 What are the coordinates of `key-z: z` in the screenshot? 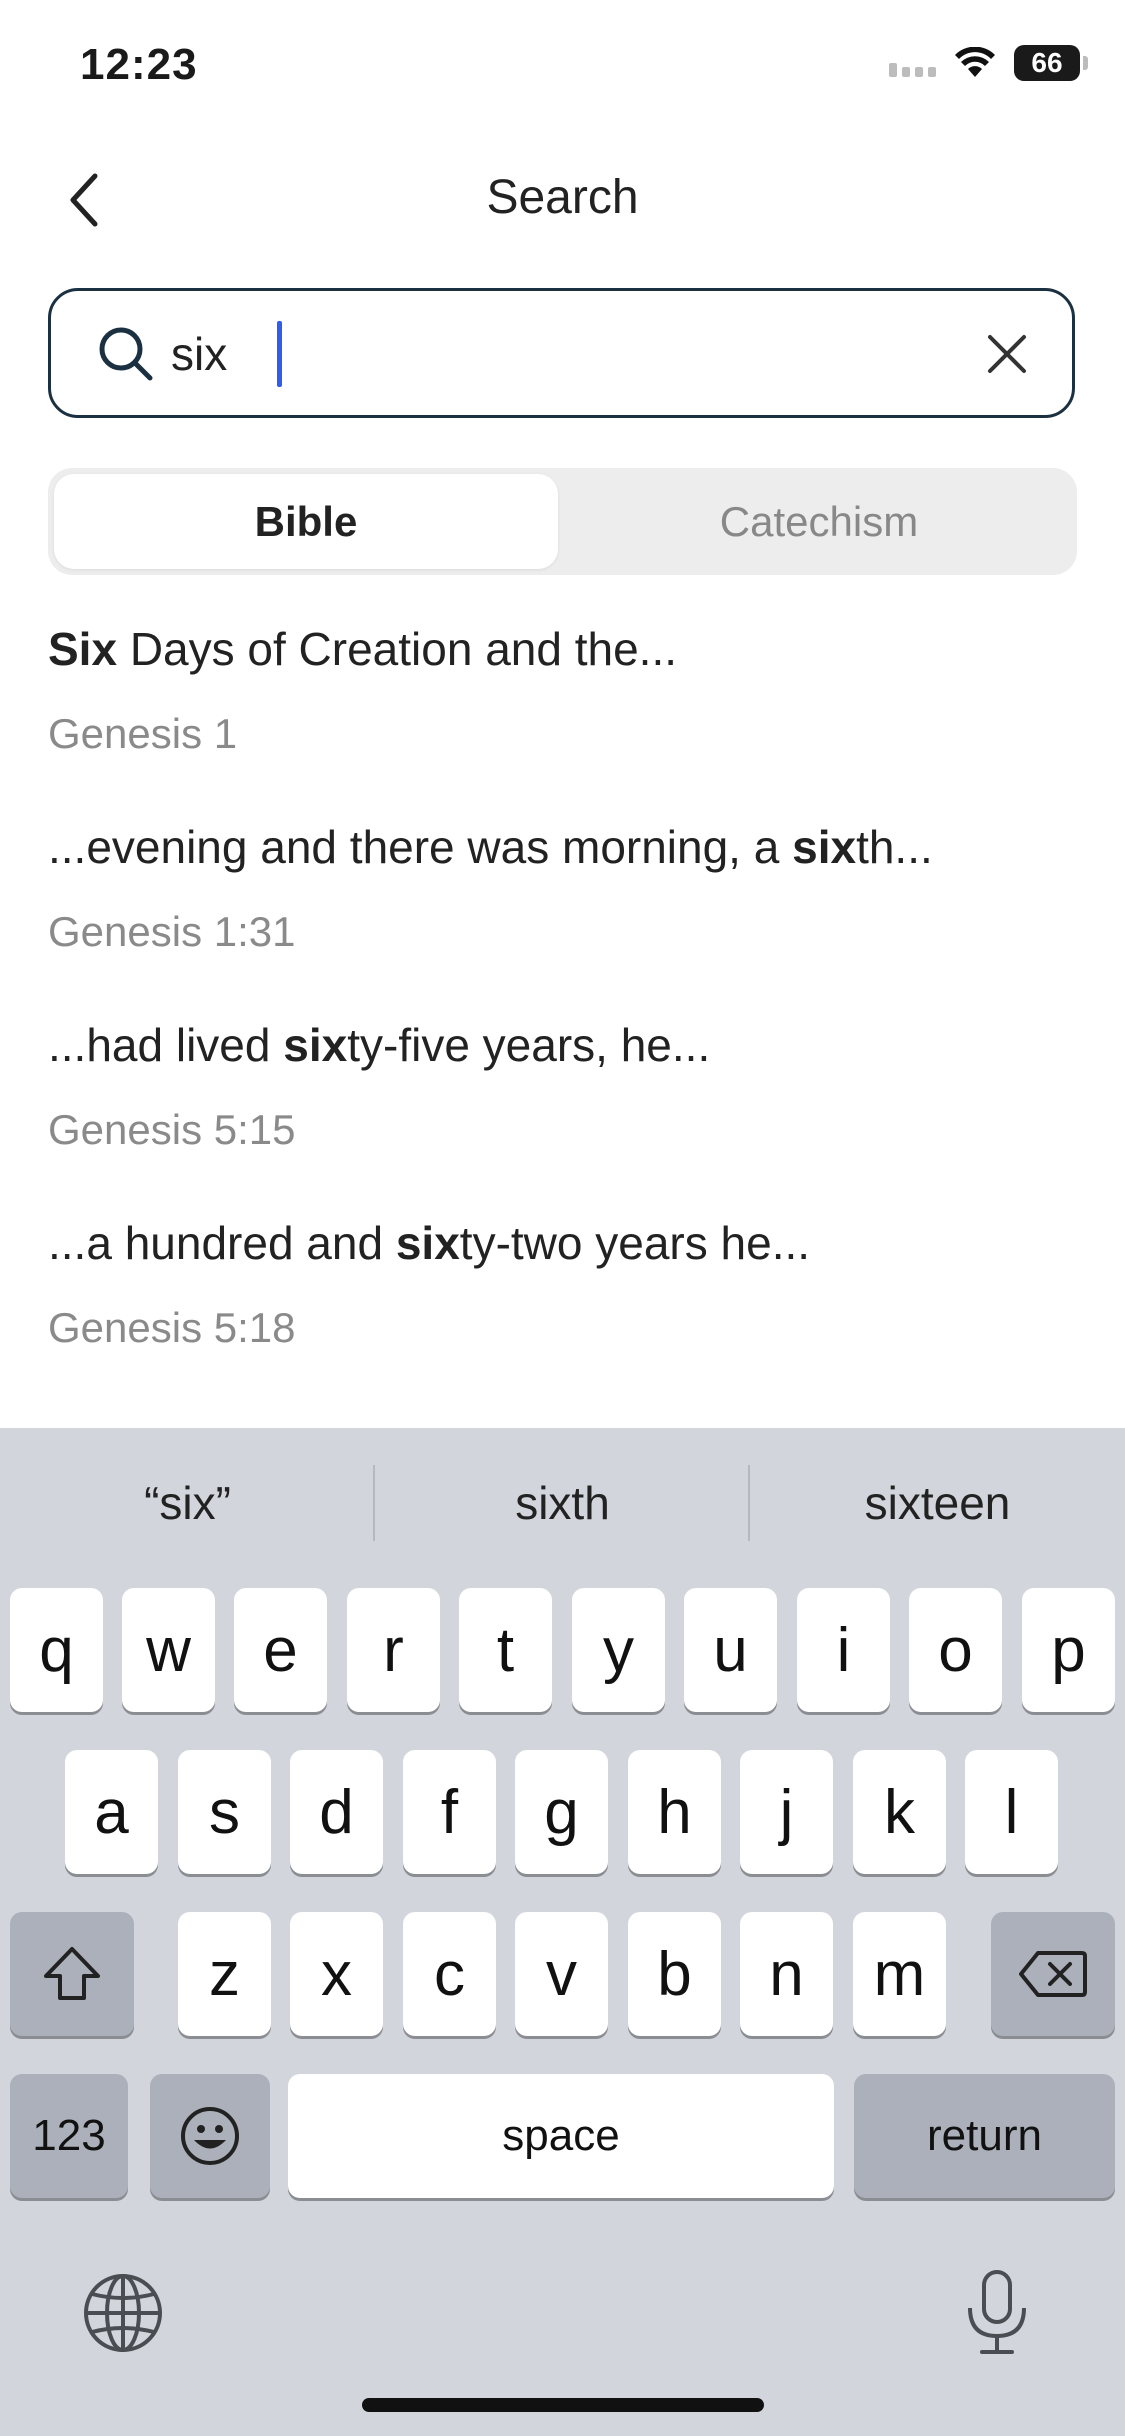 It's located at (224, 1974).